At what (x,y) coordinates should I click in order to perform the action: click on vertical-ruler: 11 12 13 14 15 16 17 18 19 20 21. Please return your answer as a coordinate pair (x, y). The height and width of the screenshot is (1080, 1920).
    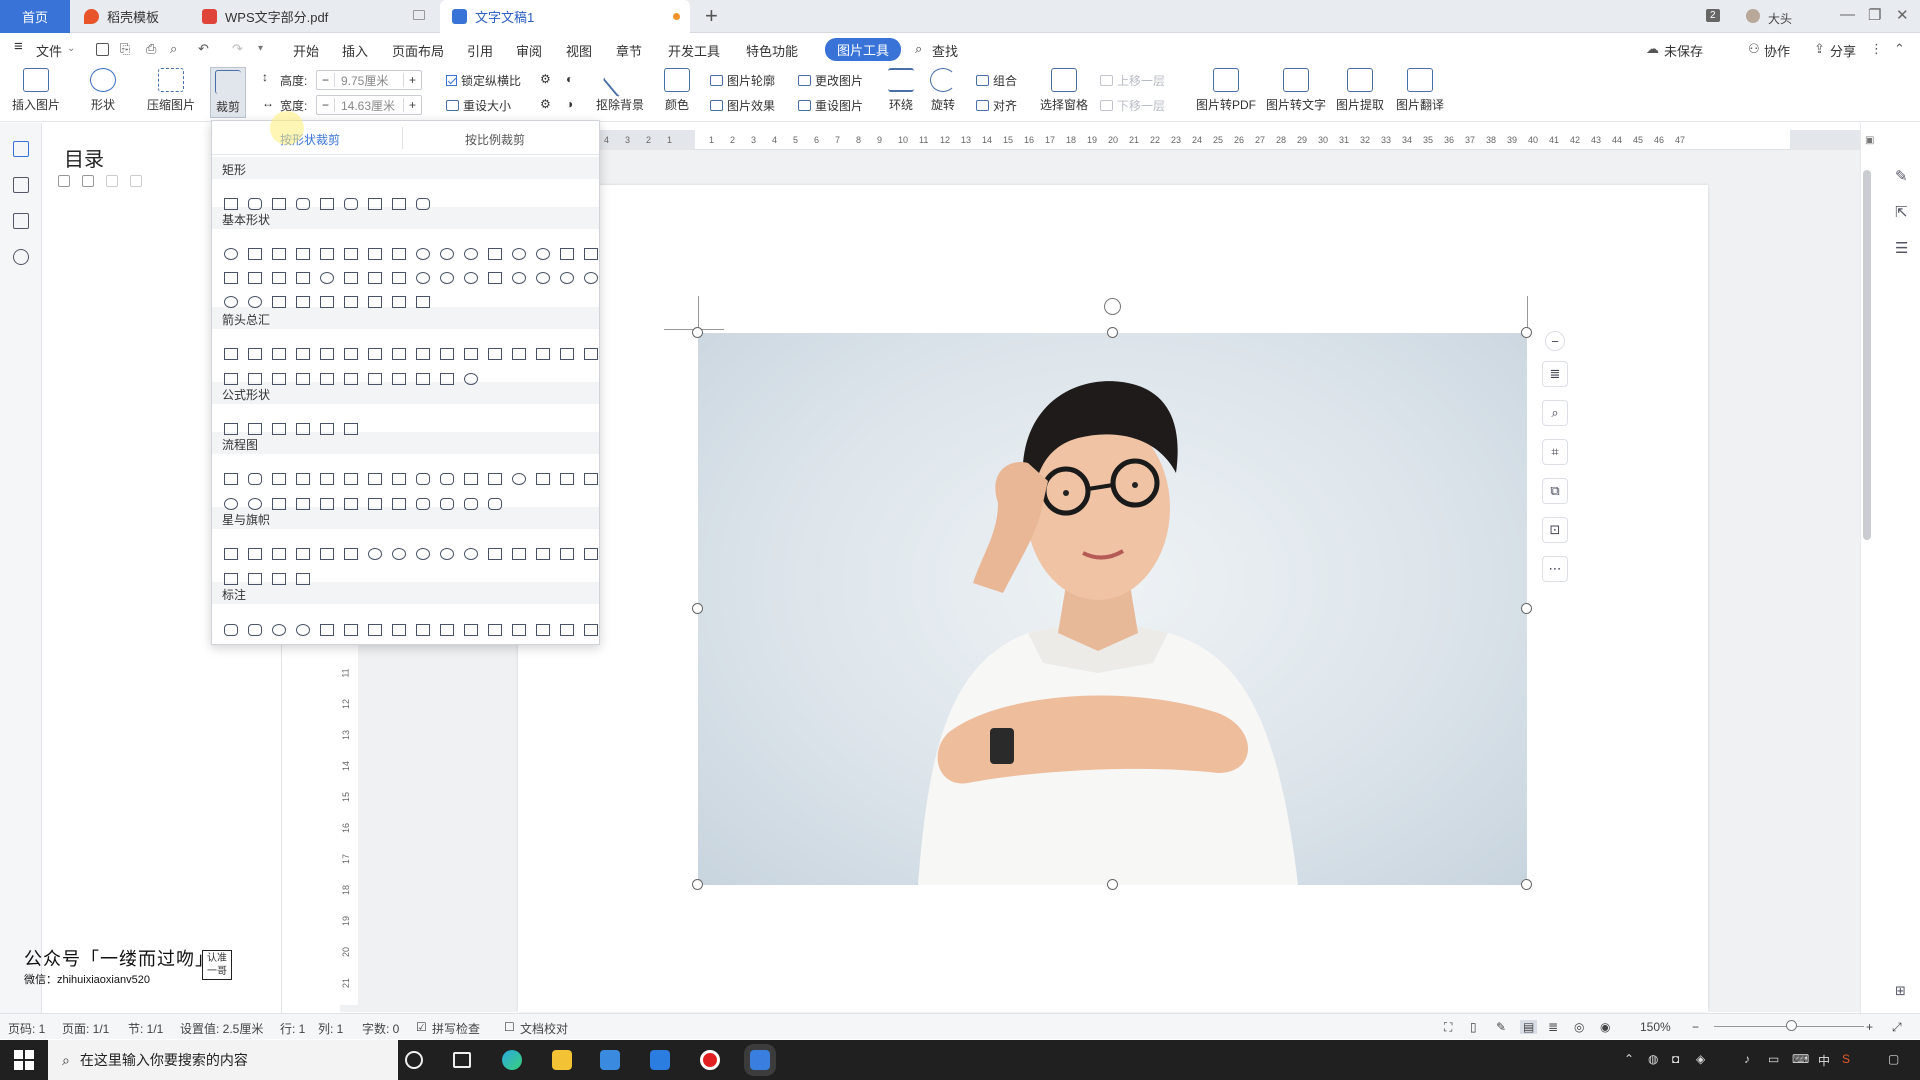
    Looking at the image, I should click on (348, 822).